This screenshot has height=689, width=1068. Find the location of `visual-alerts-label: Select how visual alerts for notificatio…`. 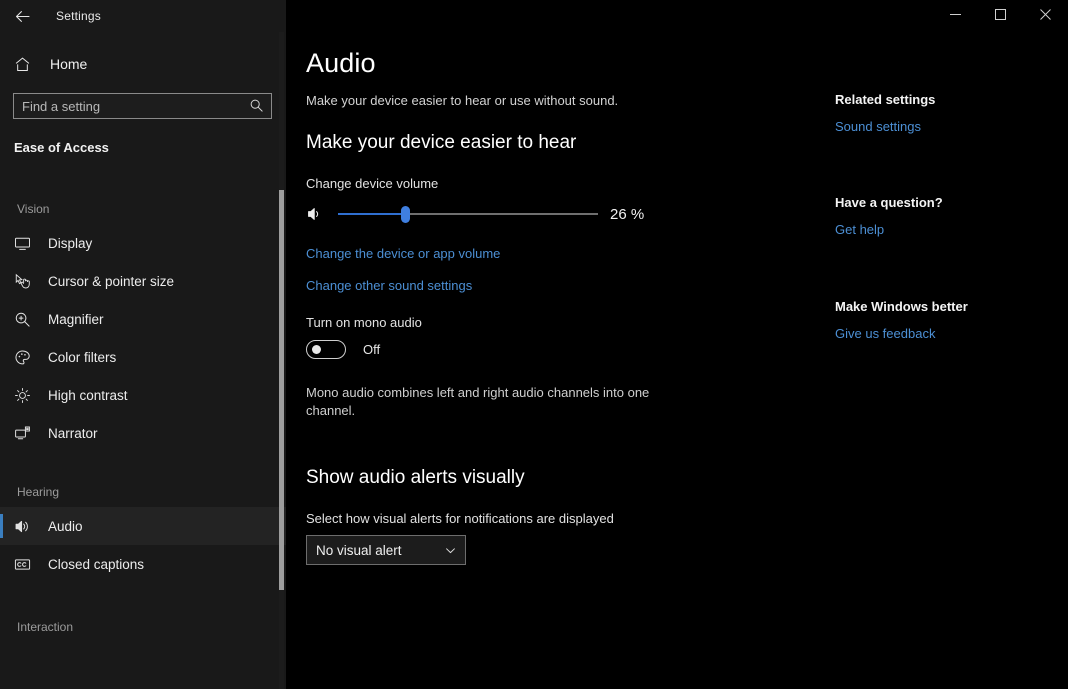

visual-alerts-label: Select how visual alerts for notificatio… is located at coordinates (460, 518).